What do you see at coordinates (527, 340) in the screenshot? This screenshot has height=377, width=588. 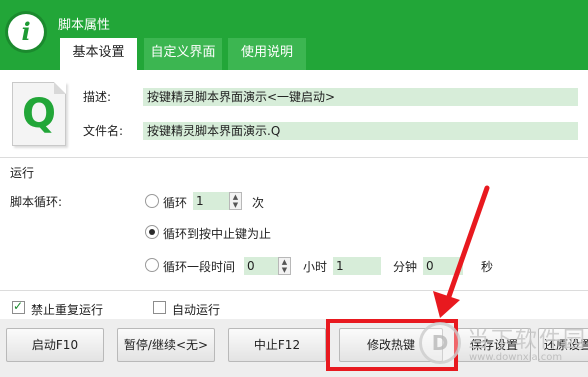 I see `watermark-text: 当下软件园` at bounding box center [527, 340].